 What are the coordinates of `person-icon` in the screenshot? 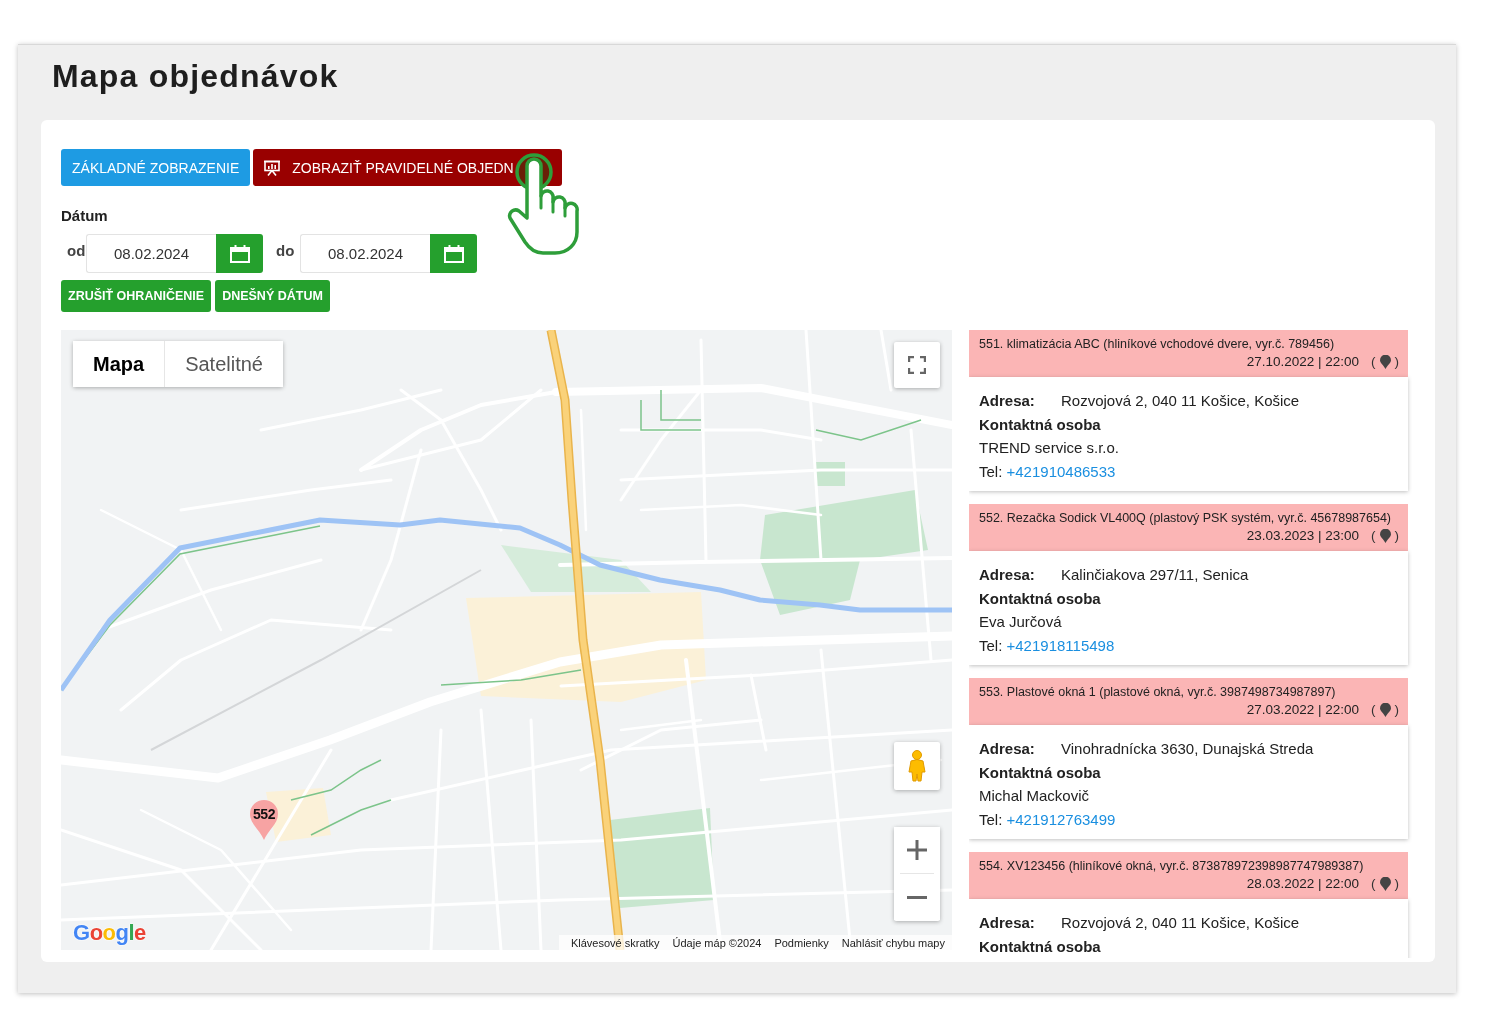 It's located at (917, 766).